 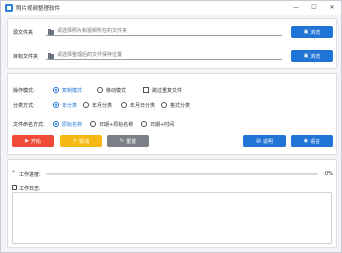 I want to click on format-classify-radio, so click(x=164, y=105).